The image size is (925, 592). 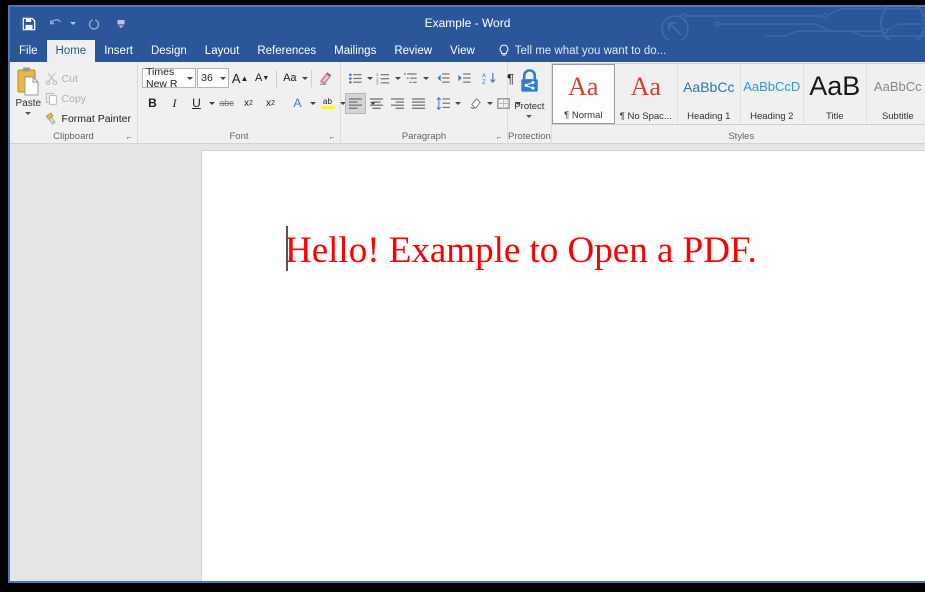 I want to click on tab-view: View, so click(x=462, y=51).